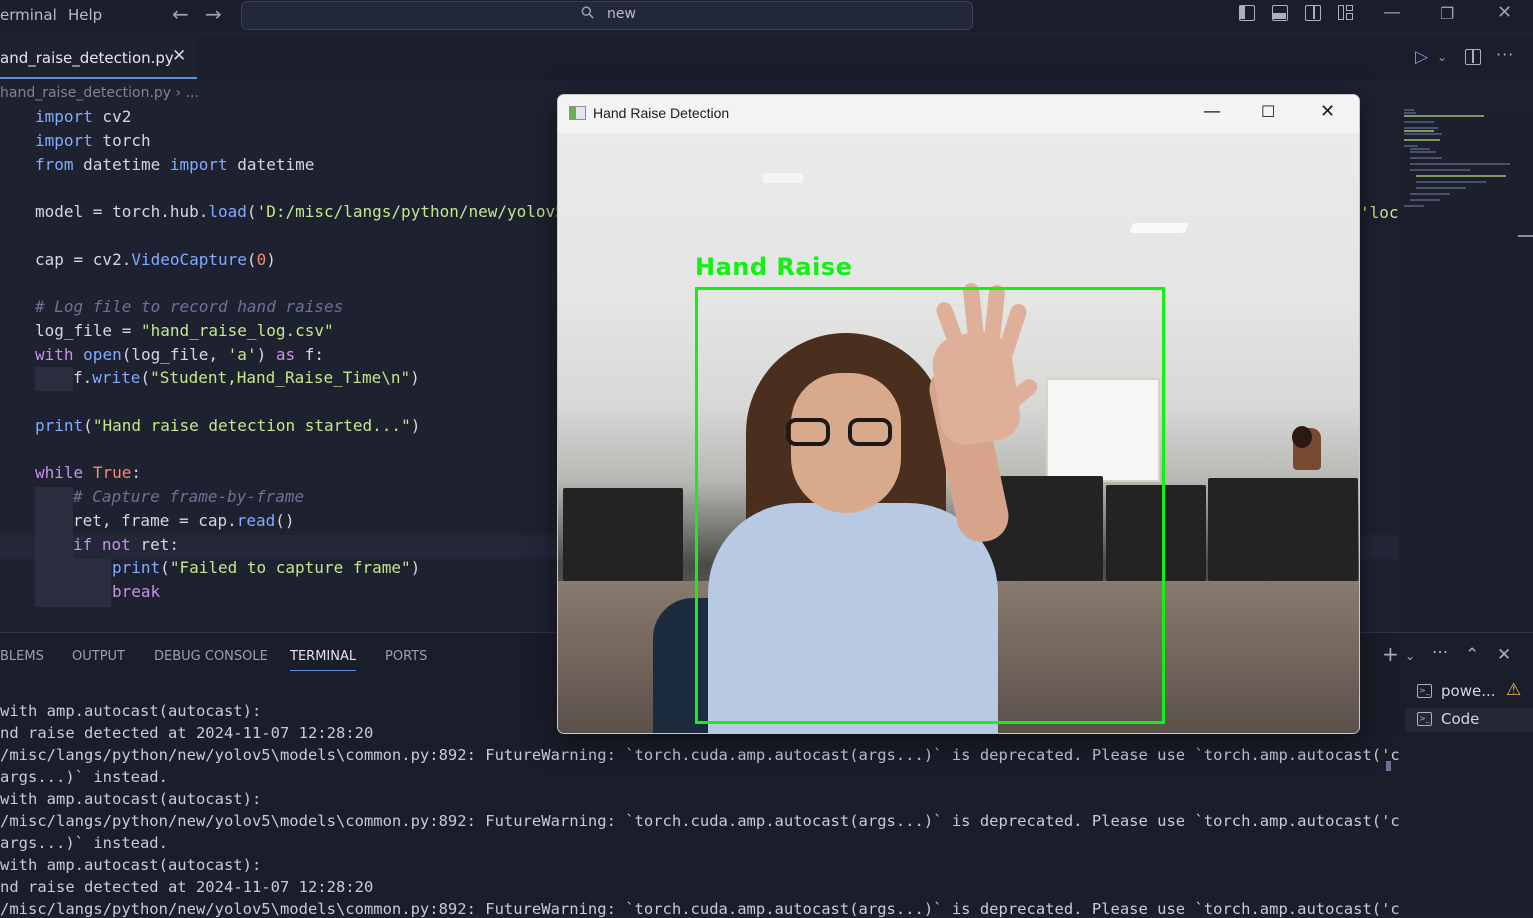 This screenshot has height=918, width=1533. What do you see at coordinates (180, 354) in the screenshot?
I see `code-line: with open(log_file, 'a') as f:` at bounding box center [180, 354].